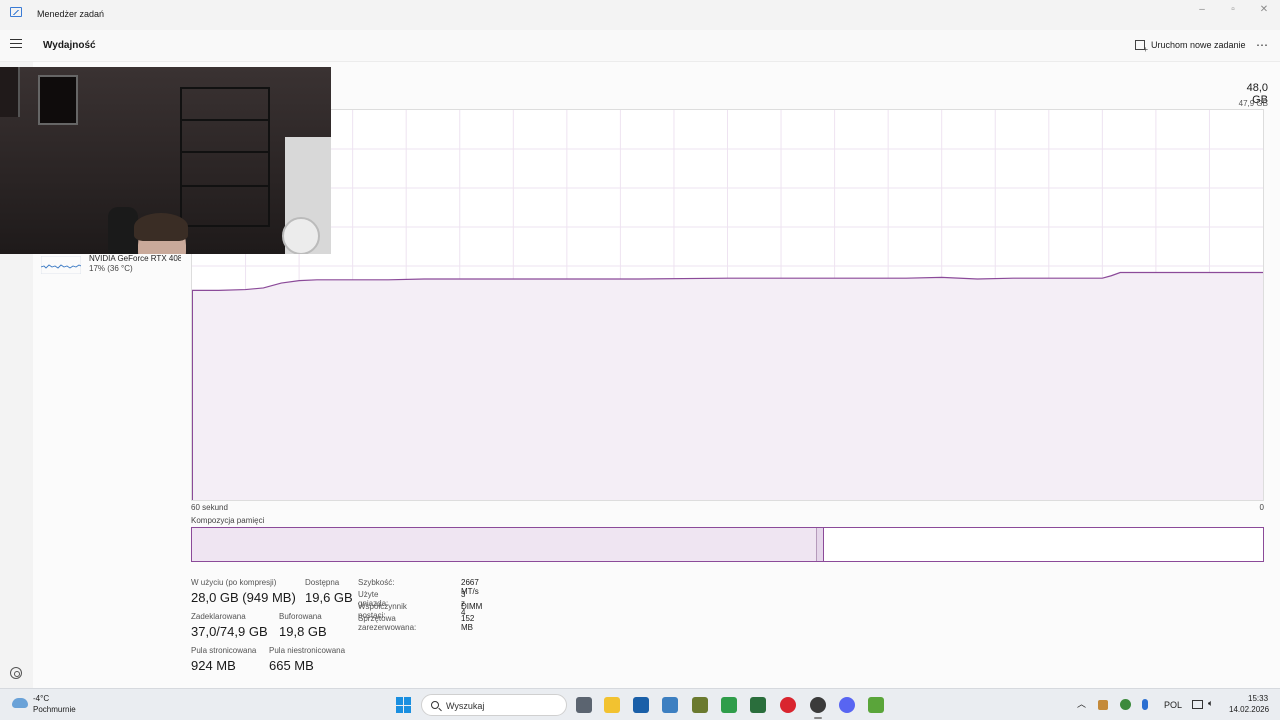 The image size is (1280, 720). What do you see at coordinates (640, 15) in the screenshot?
I see `title-bar: Menedżer zadań – ▫ ✕` at bounding box center [640, 15].